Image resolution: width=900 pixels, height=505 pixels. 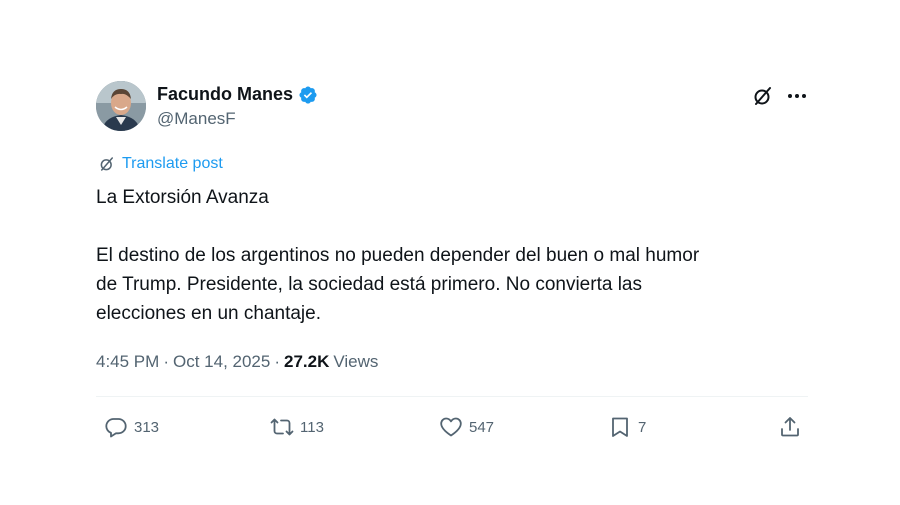 I want to click on views-label: Views, so click(x=356, y=361).